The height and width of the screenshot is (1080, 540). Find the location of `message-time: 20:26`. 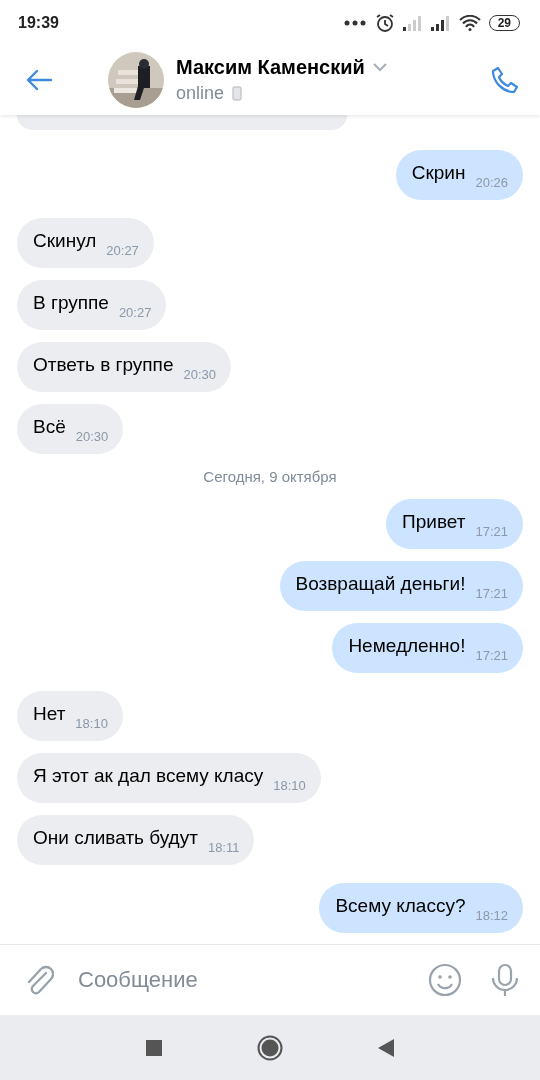

message-time: 20:26 is located at coordinates (491, 182).